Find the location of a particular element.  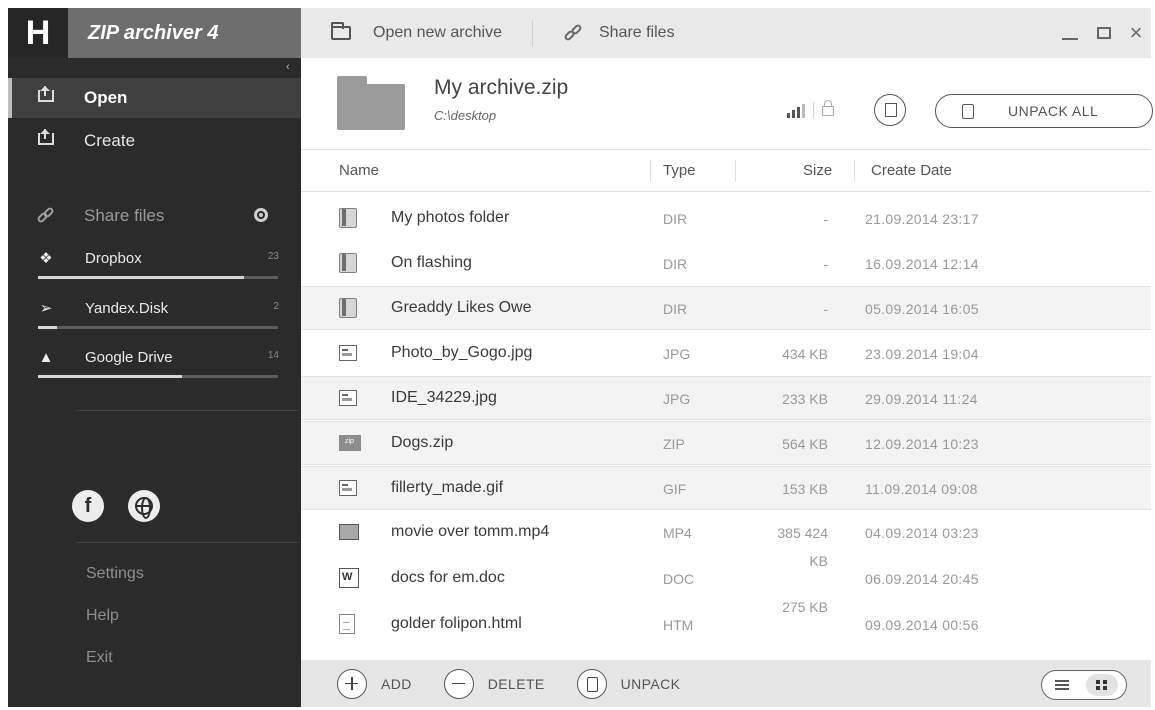

file-date: 06.09.2014 20:45 is located at coordinates (922, 579).